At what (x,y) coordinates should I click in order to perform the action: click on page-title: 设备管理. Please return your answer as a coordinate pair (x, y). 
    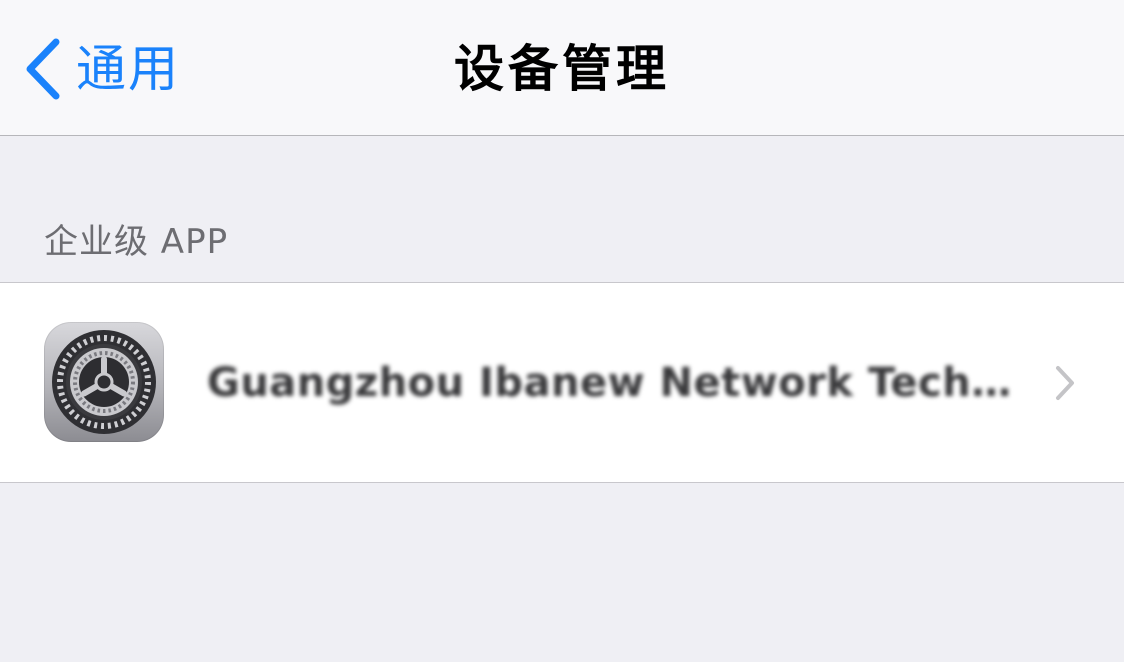
    Looking at the image, I should click on (562, 69).